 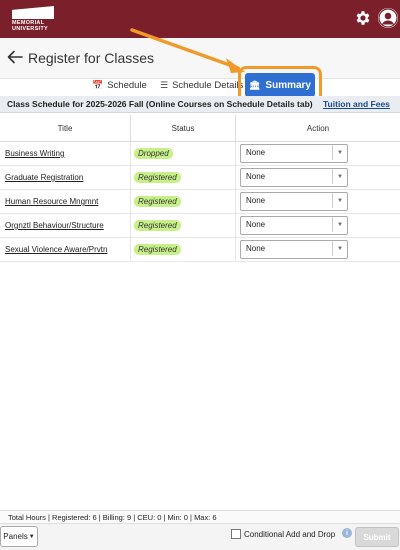 What do you see at coordinates (41, 177) in the screenshot?
I see `course-title-link: Graduate Registration` at bounding box center [41, 177].